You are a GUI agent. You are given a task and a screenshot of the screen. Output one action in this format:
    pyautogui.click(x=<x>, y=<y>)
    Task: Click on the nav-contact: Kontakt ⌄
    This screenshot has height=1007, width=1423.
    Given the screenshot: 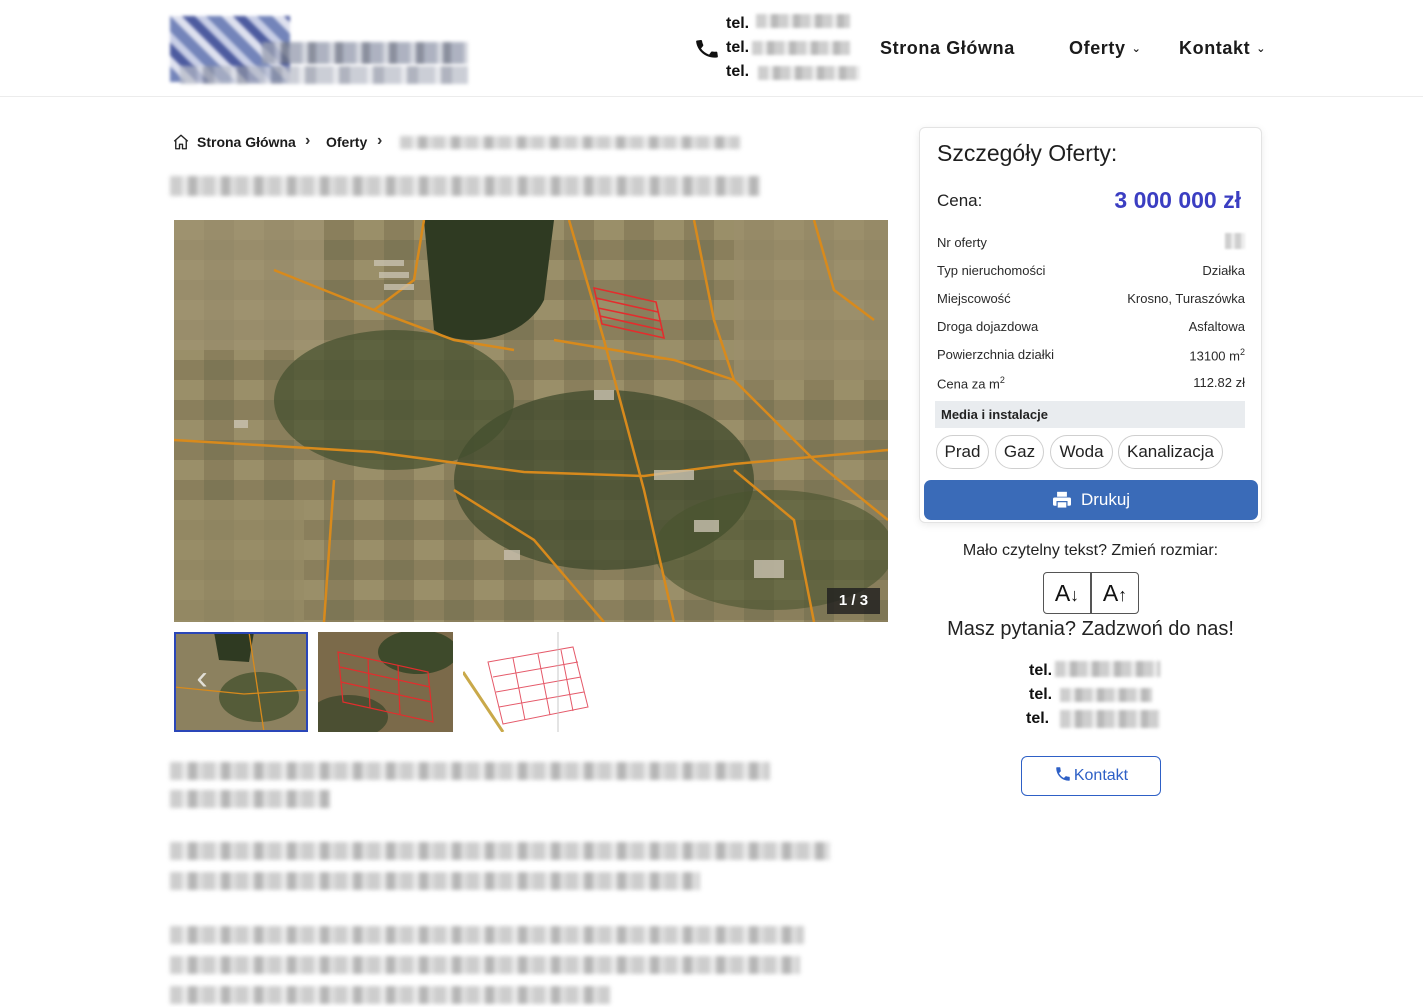 What is the action you would take?
    pyautogui.click(x=1222, y=48)
    